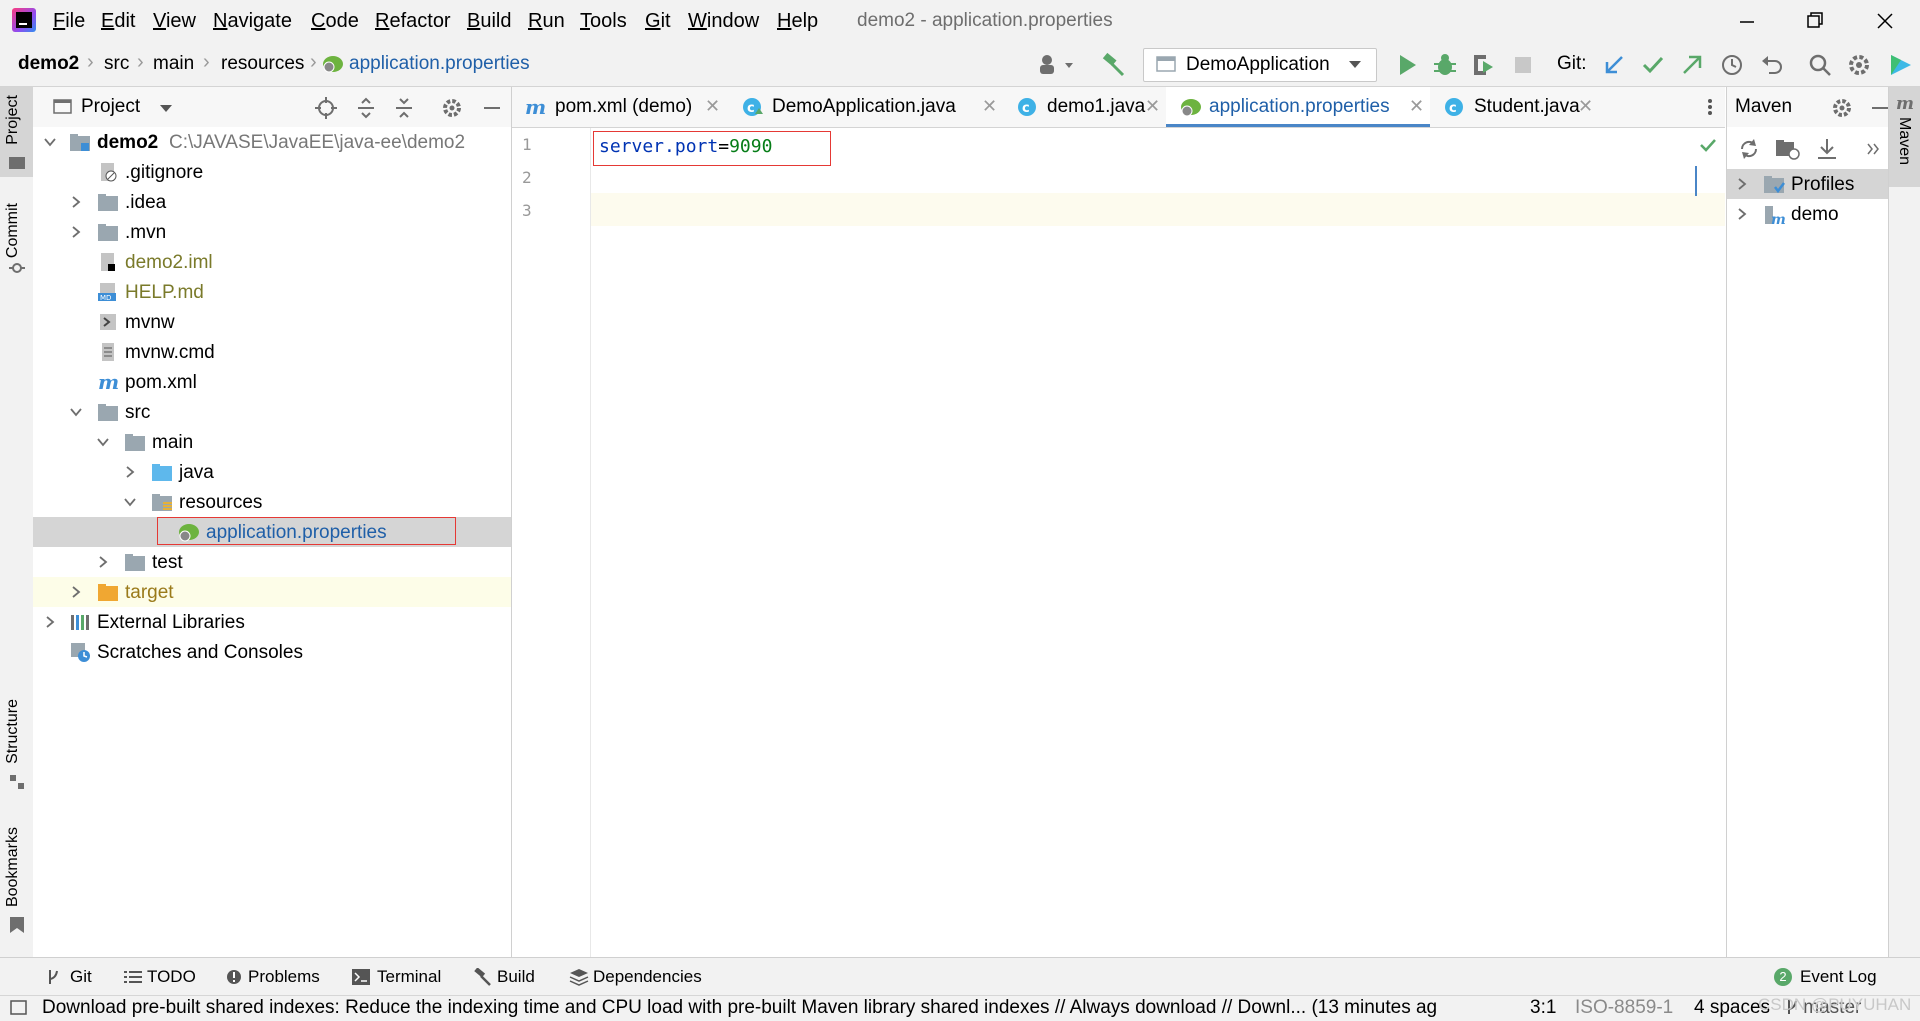 The image size is (1920, 1021). What do you see at coordinates (272, 442) in the screenshot?
I see `tree-item-main: main` at bounding box center [272, 442].